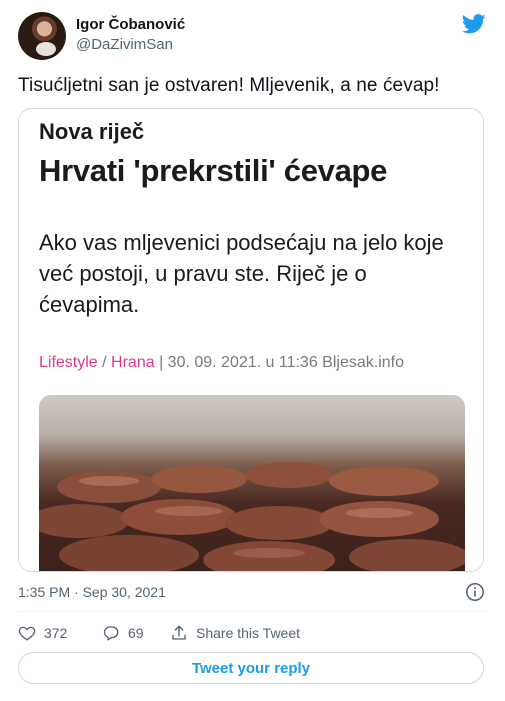 The width and height of the screenshot is (505, 701). I want to click on reply-bubble-icon, so click(111, 633).